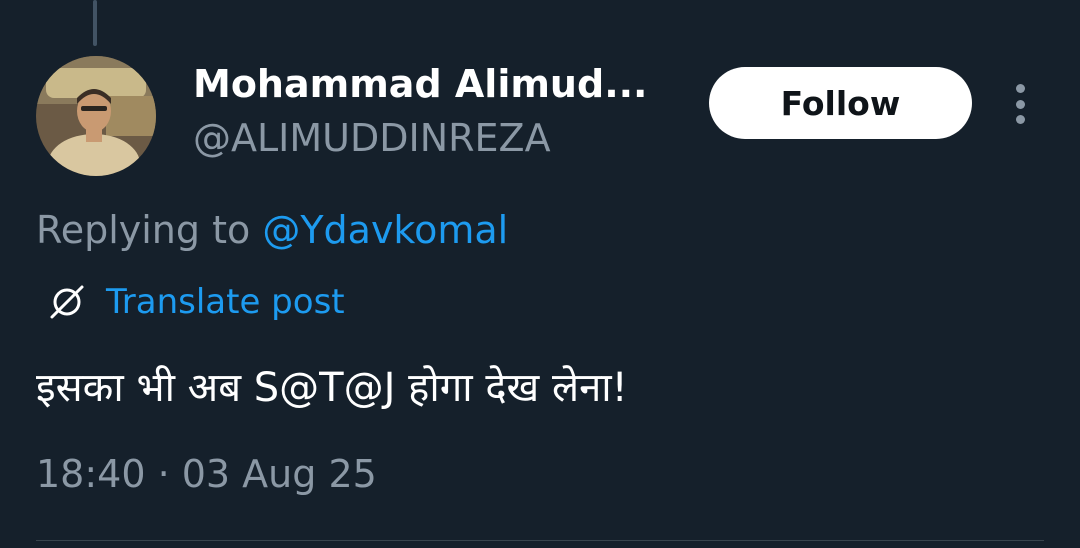 The height and width of the screenshot is (548, 1080). I want to click on thread-connector-line, so click(95, 23).